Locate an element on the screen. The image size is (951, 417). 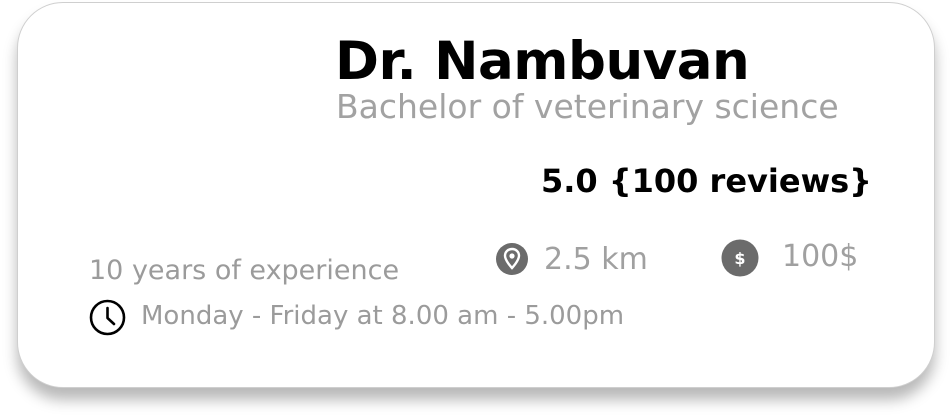
dollar-coin-icon: $ is located at coordinates (740, 258).